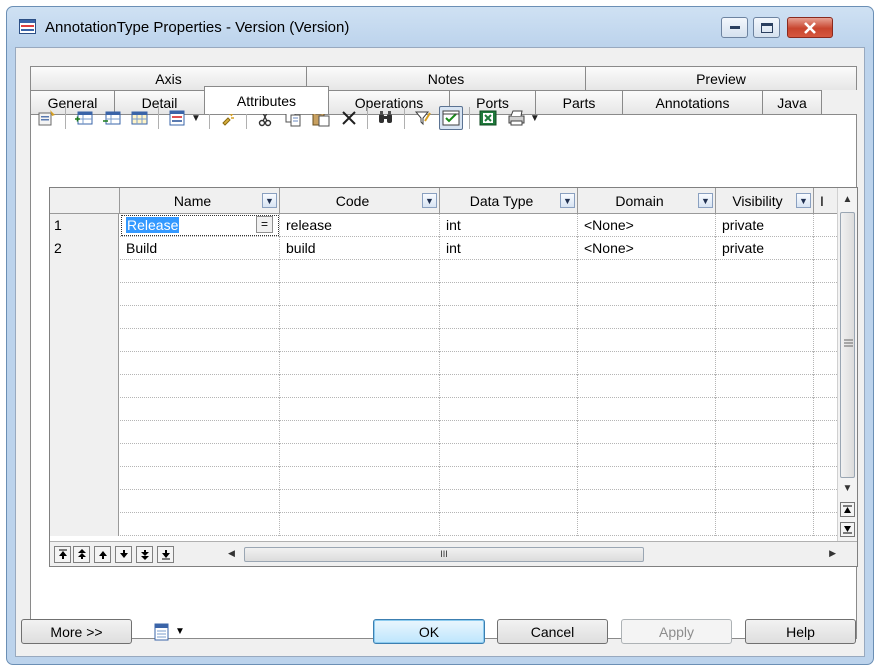  I want to click on vertical-scroll-thumb, so click(847, 345).